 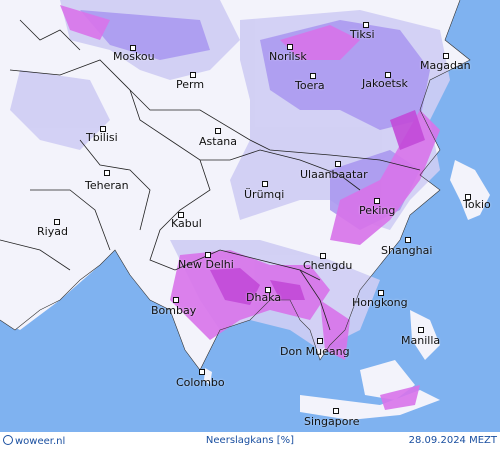 I want to click on city-label-hongkong: Hongkong, so click(x=380, y=302).